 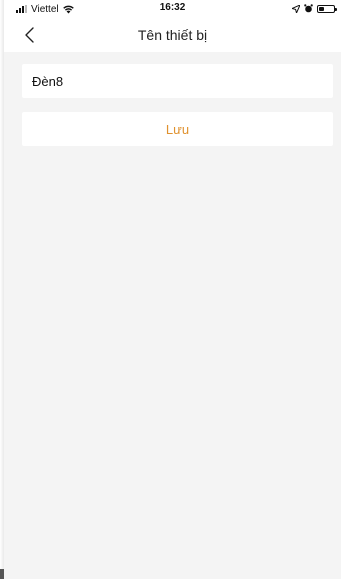 I want to click on navigation-bar: Tên thiết bị, so click(x=172, y=35).